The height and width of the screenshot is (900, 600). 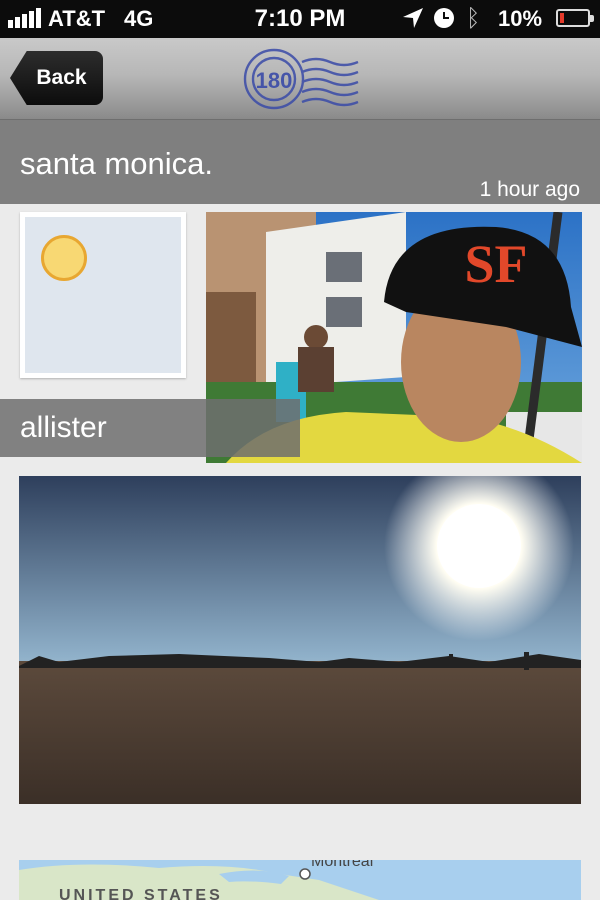 I want to click on back-button: Back, so click(x=56, y=78).